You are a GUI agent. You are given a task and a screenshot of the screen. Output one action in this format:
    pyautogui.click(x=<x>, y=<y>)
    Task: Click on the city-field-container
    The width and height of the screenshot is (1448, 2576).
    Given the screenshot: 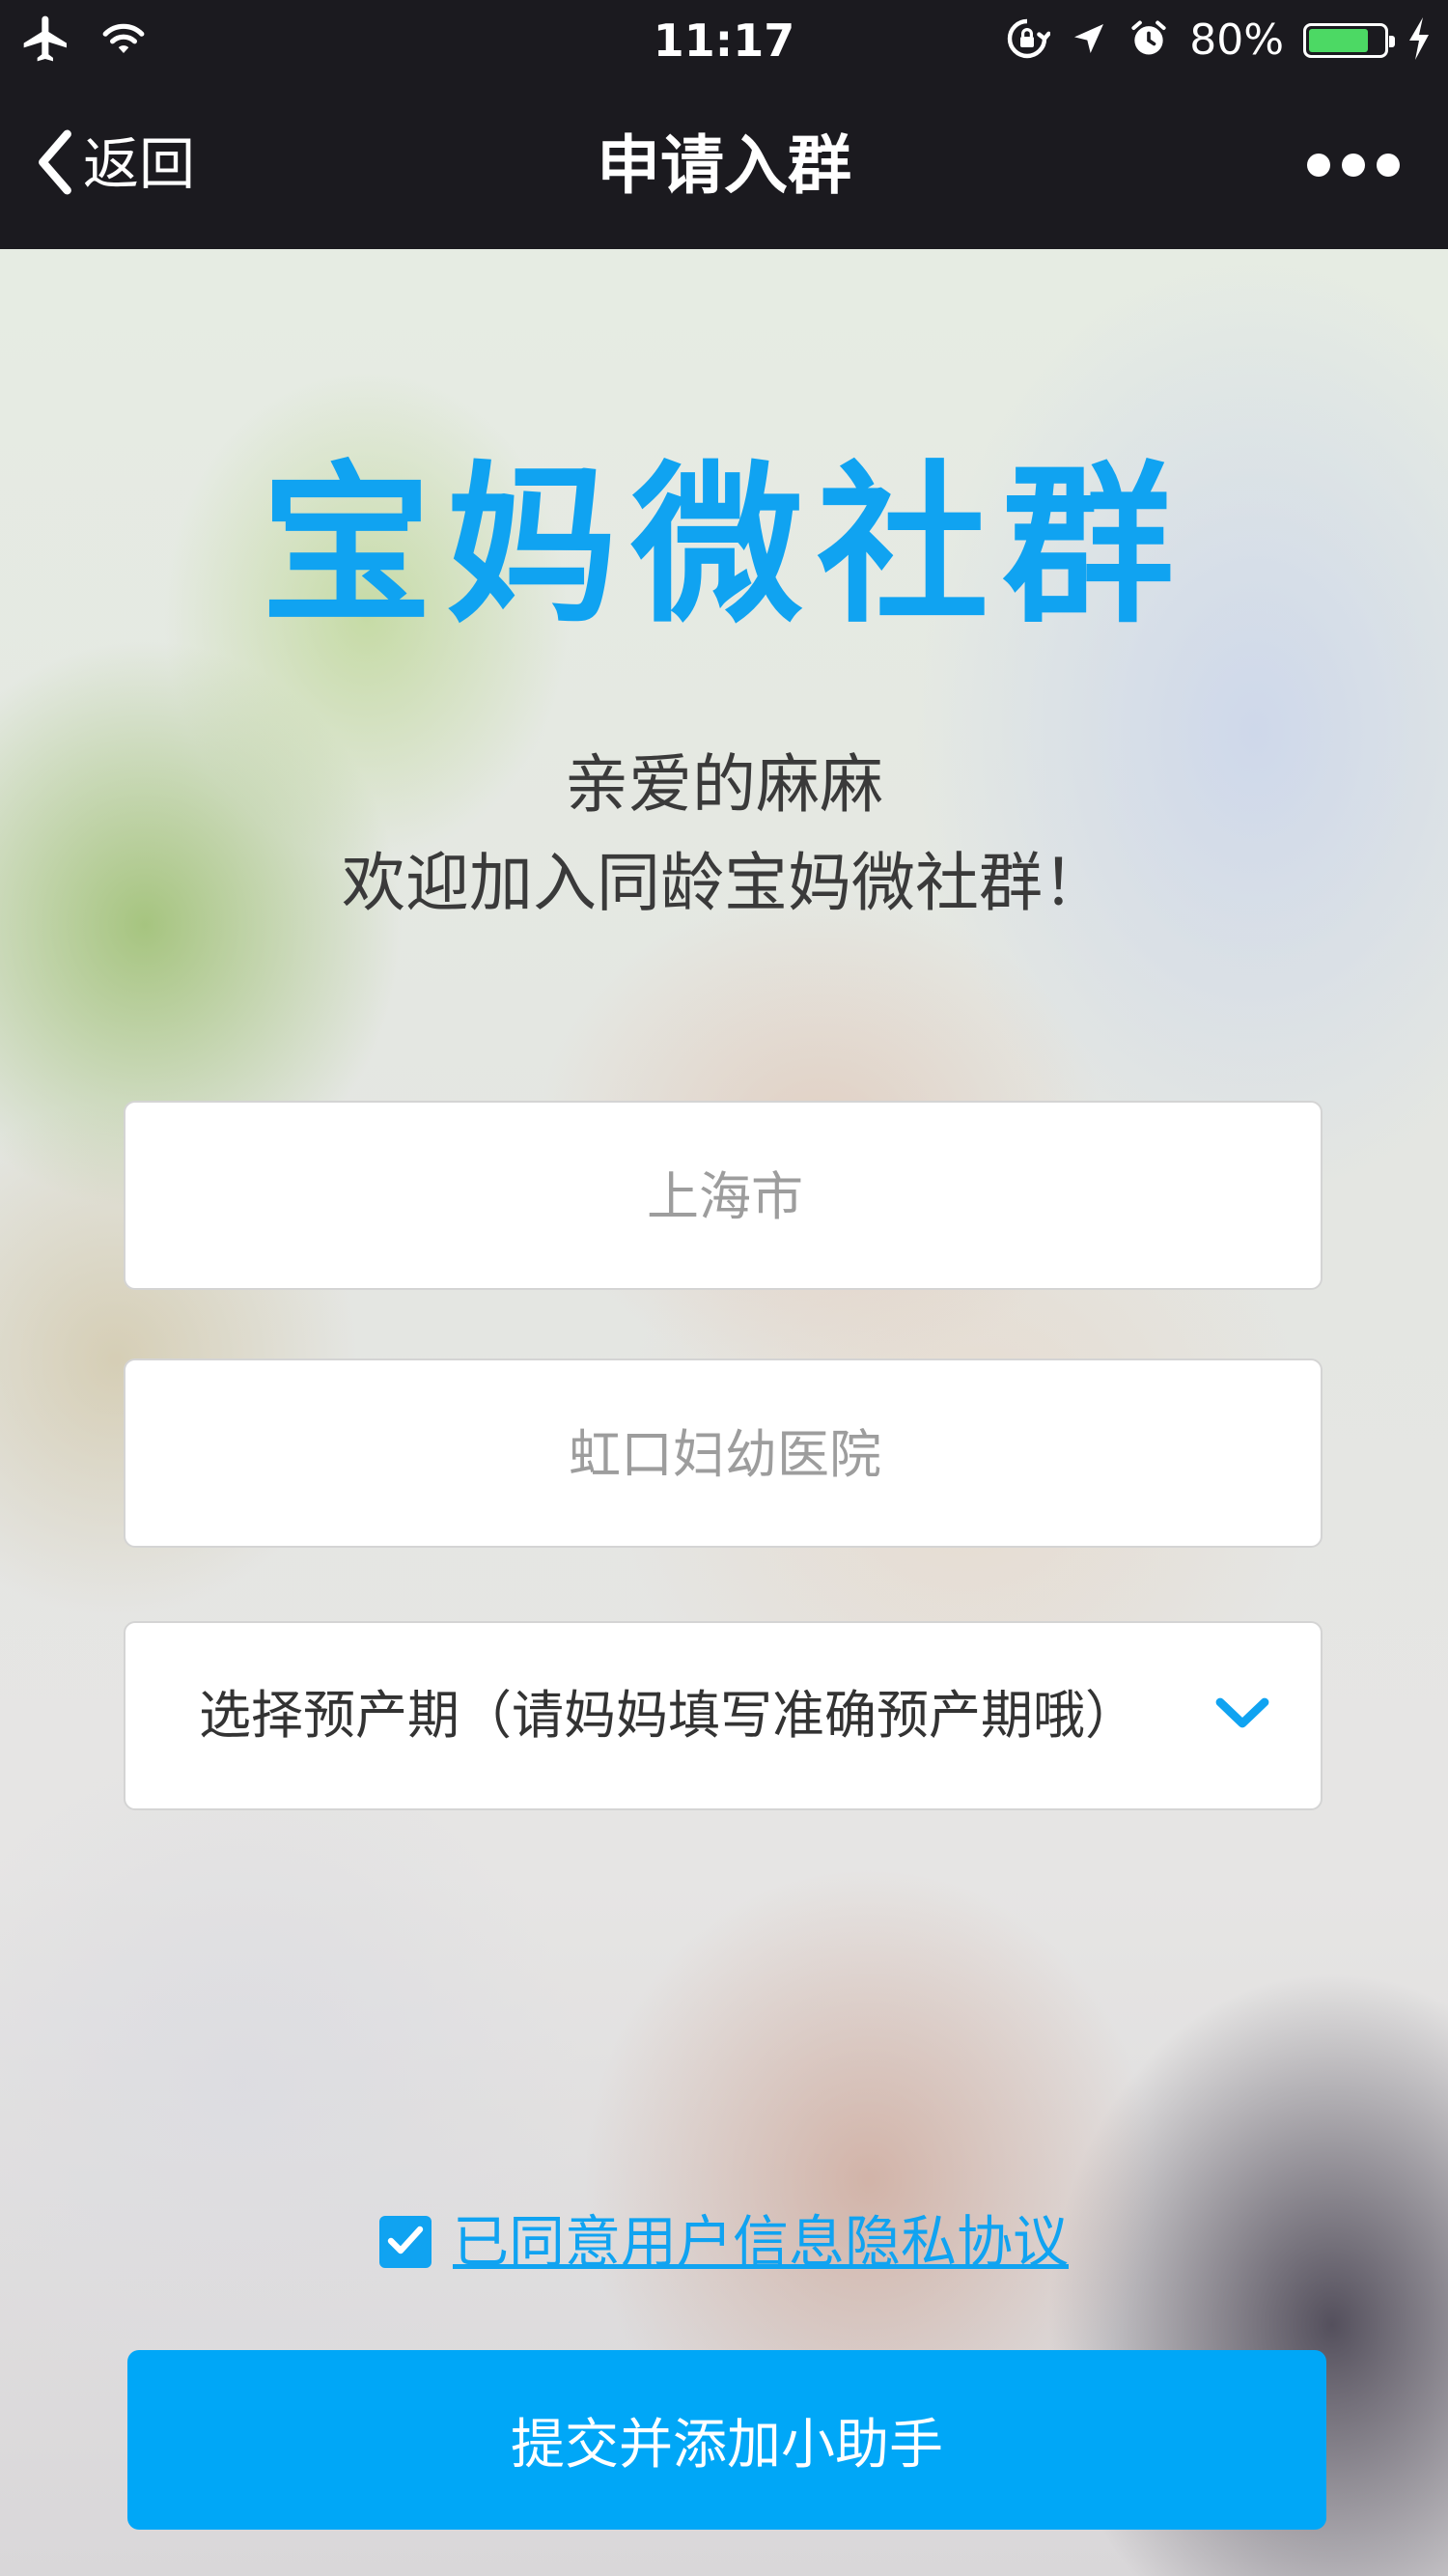 What is the action you would take?
    pyautogui.click(x=724, y=1196)
    